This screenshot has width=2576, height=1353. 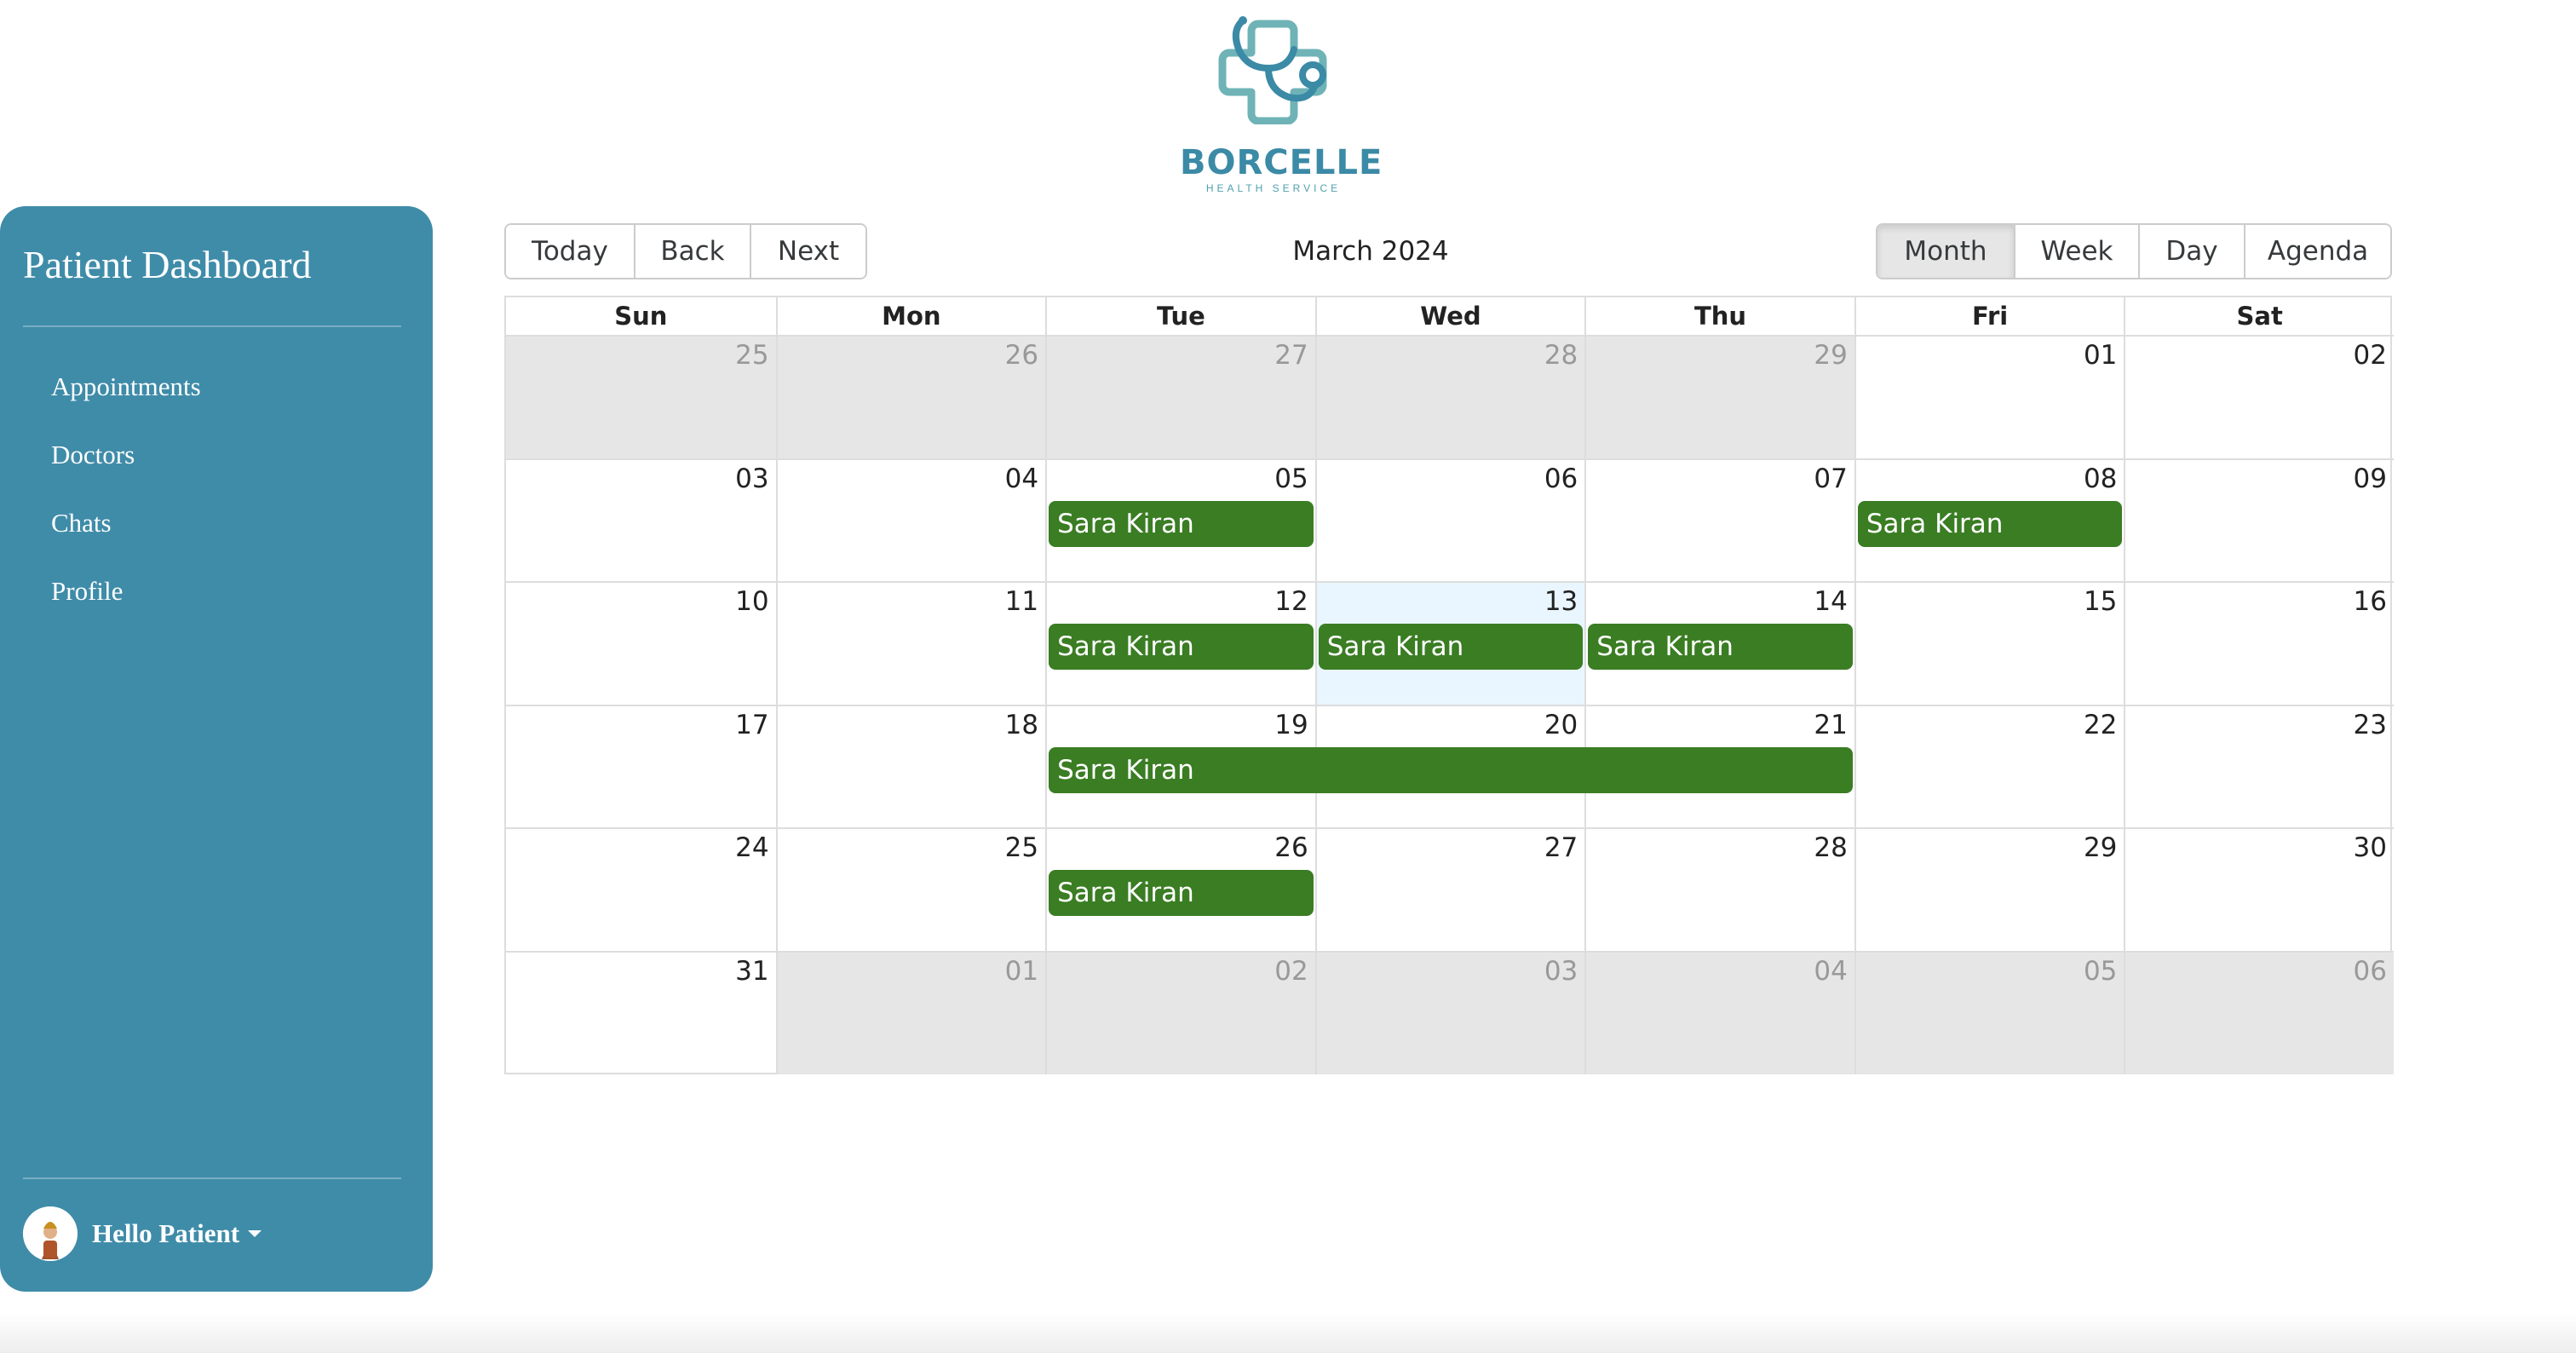 I want to click on sidebar-item-doctors: Doctors, so click(x=126, y=472).